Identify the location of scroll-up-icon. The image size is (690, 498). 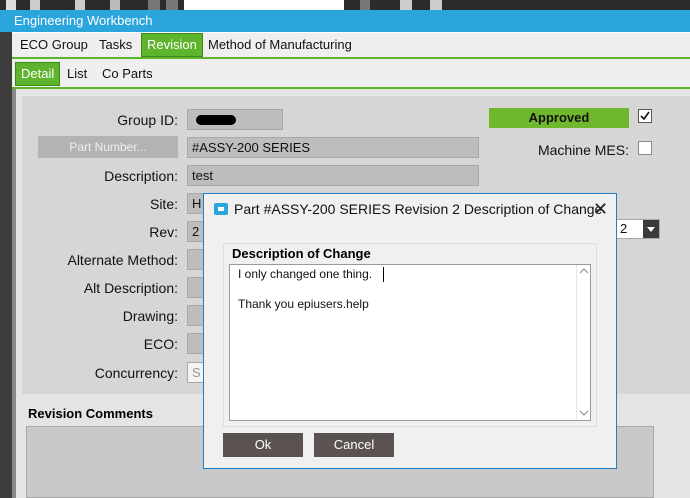
(584, 271).